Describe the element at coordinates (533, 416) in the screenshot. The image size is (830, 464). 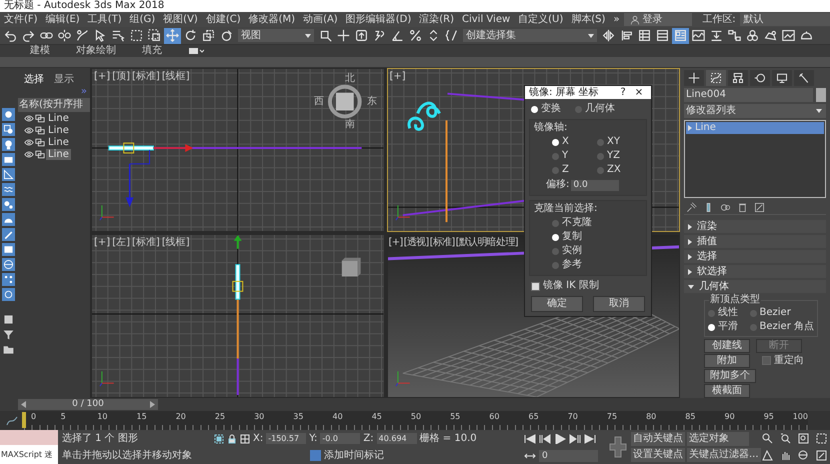
I see `frame-number: 65` at that location.